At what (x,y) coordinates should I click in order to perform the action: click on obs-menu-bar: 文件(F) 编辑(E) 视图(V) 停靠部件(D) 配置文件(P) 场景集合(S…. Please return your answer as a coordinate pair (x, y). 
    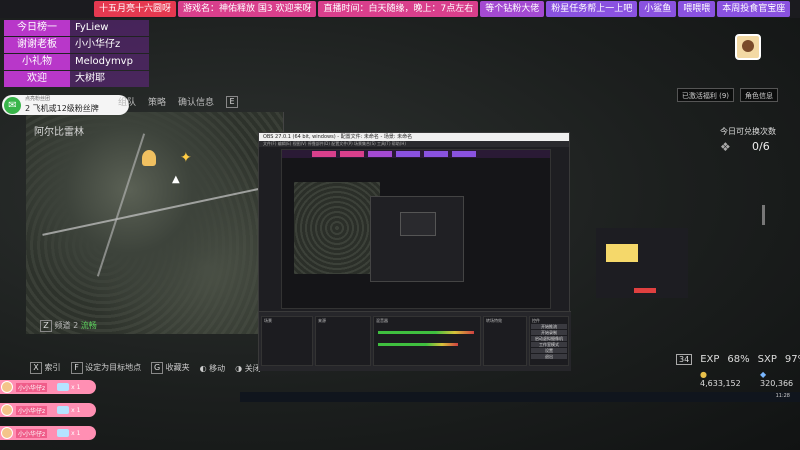
    Looking at the image, I should click on (414, 144).